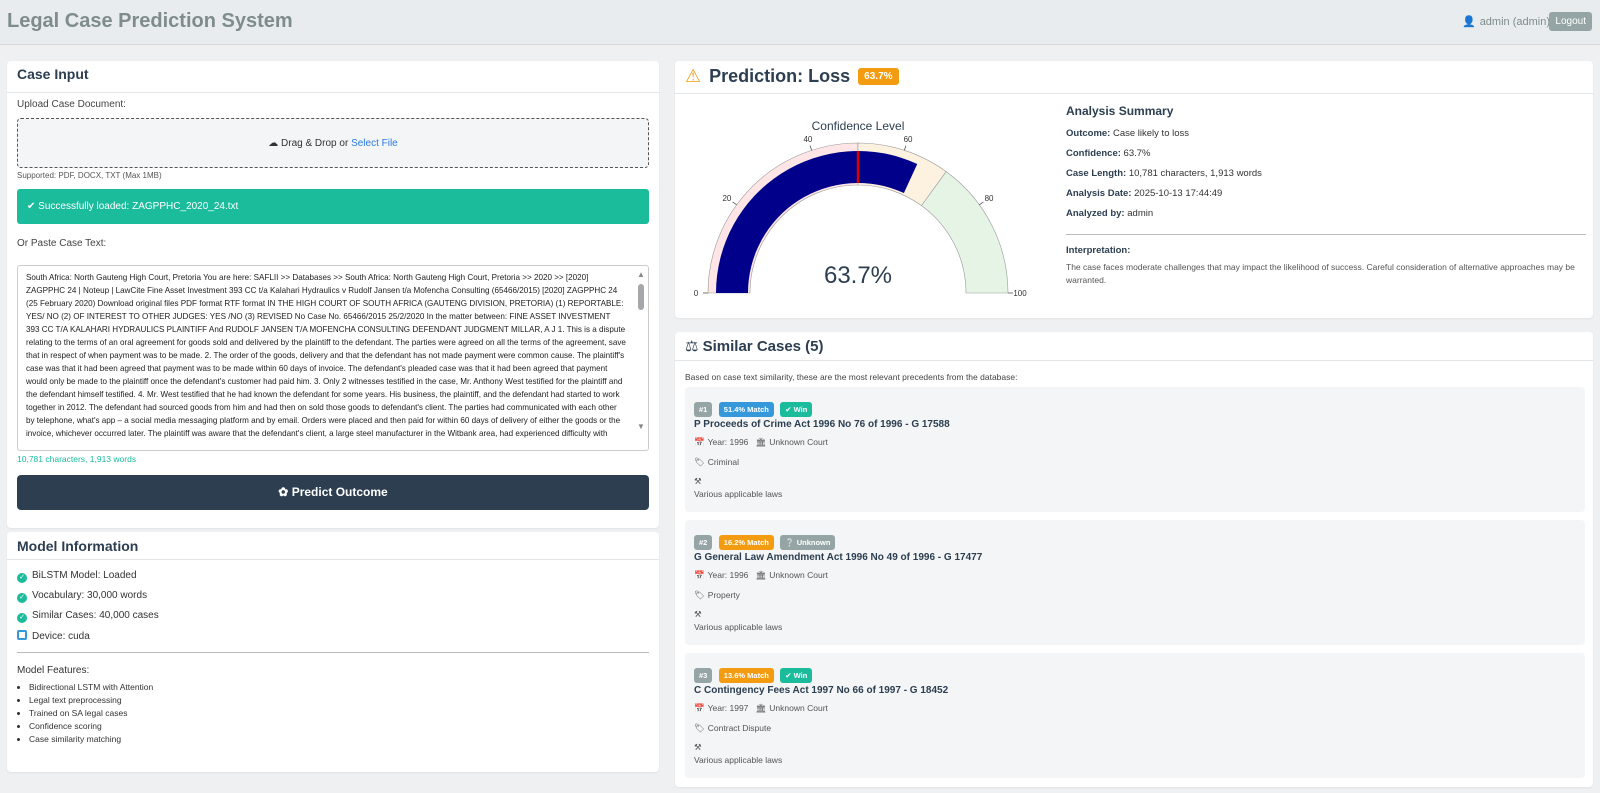 The image size is (1600, 793). Describe the element at coordinates (1468, 22) in the screenshot. I see `user-icon: 👤` at that location.